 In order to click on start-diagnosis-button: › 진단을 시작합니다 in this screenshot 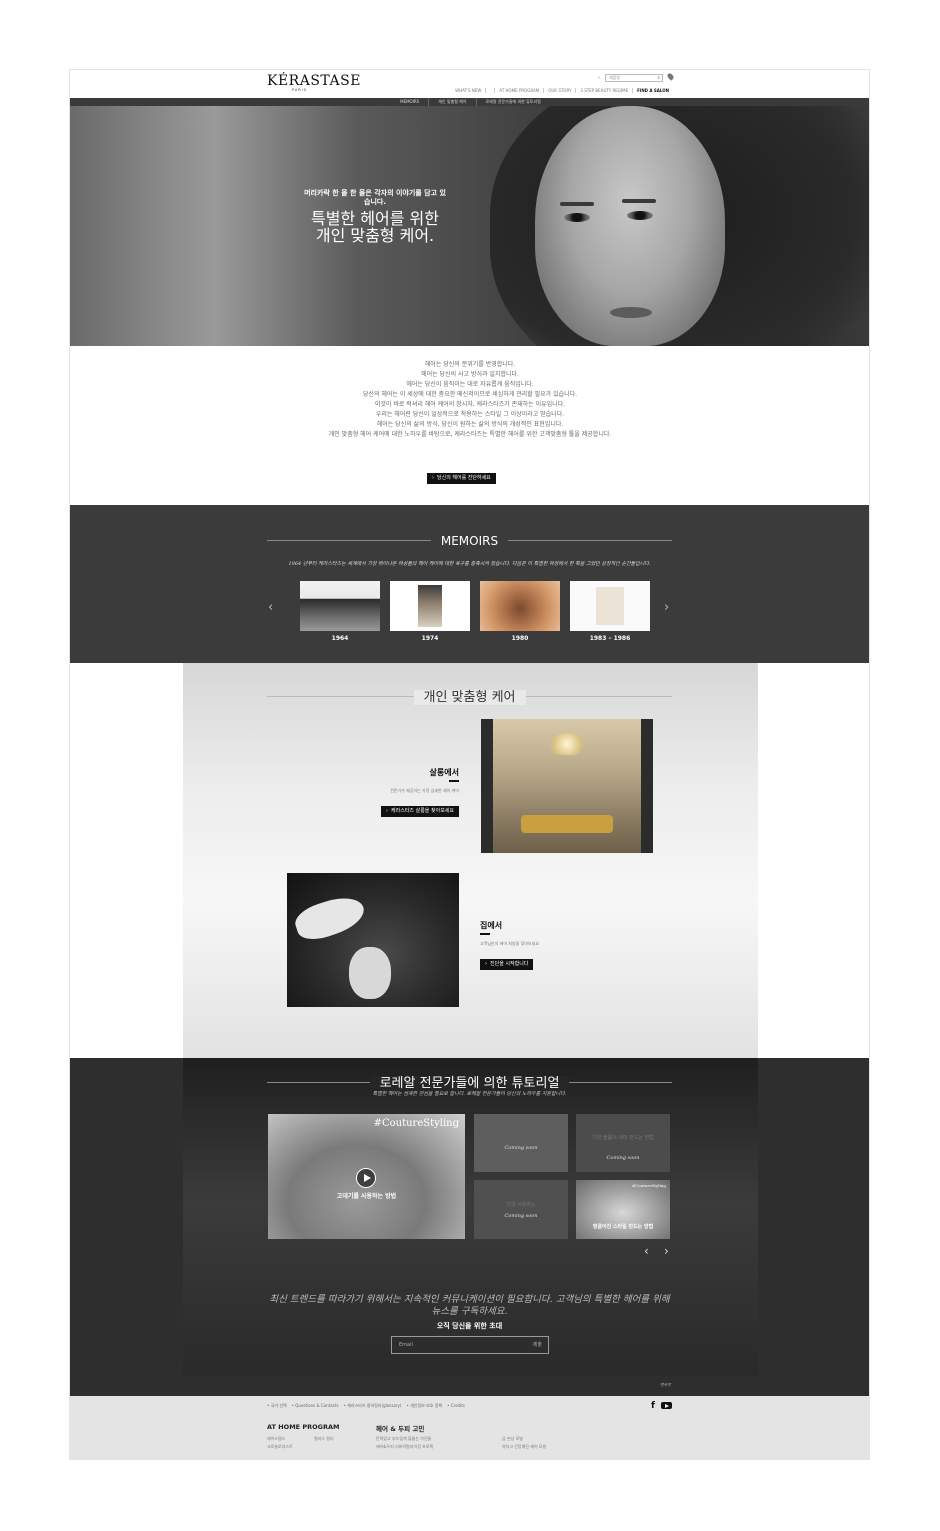, I will do `click(507, 964)`.